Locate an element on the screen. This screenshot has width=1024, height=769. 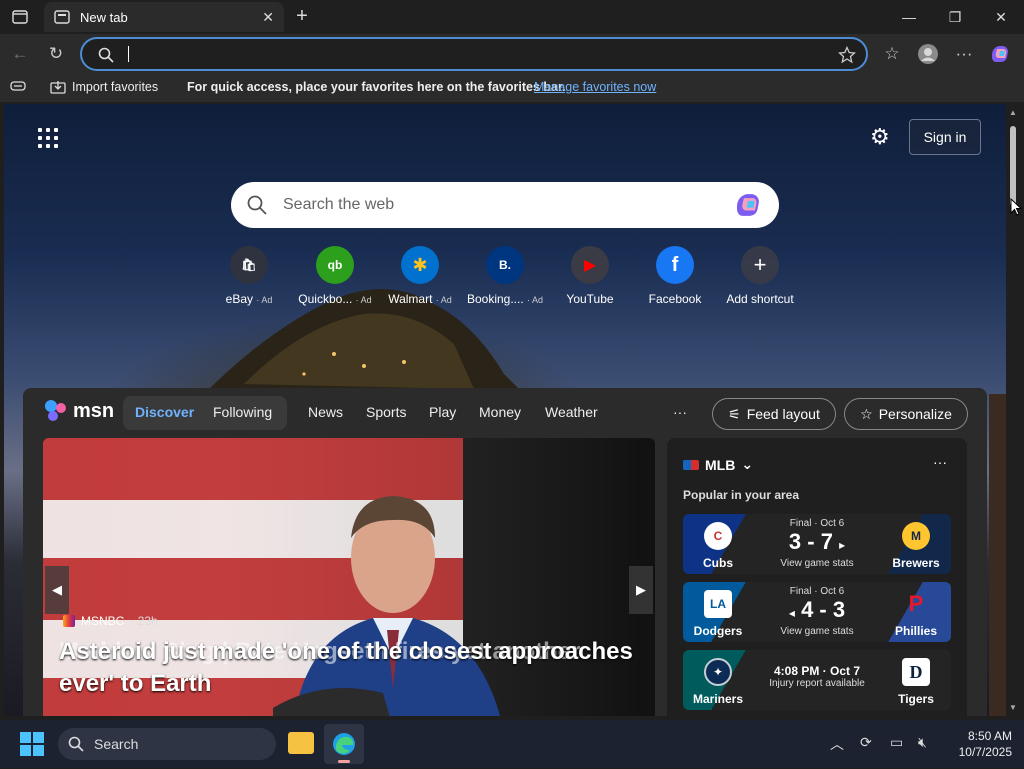
text-cursor is located at coordinates (128, 54).